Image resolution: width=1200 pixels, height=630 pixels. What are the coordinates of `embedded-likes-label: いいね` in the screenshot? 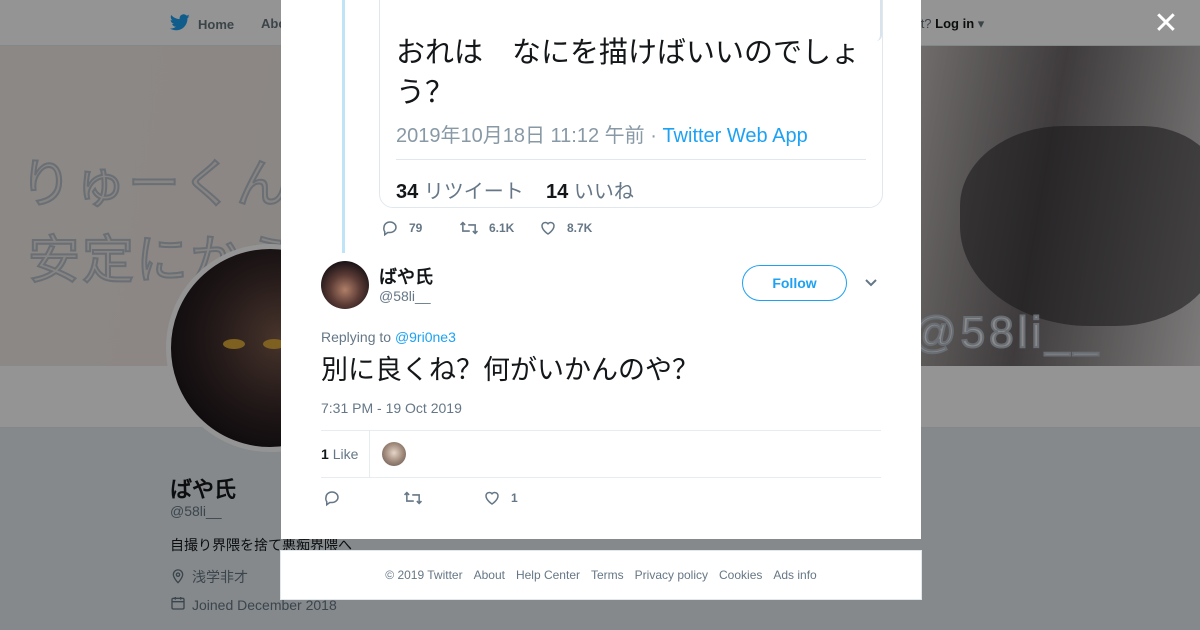 It's located at (603, 192).